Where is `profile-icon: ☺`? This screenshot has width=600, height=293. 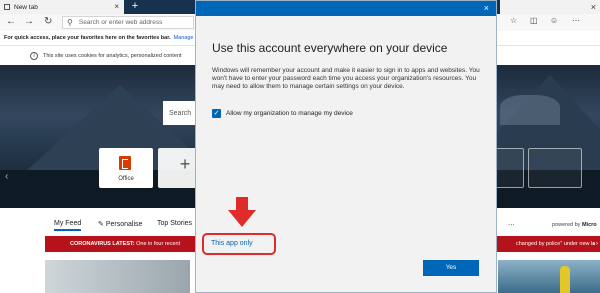 profile-icon: ☺ is located at coordinates (554, 20).